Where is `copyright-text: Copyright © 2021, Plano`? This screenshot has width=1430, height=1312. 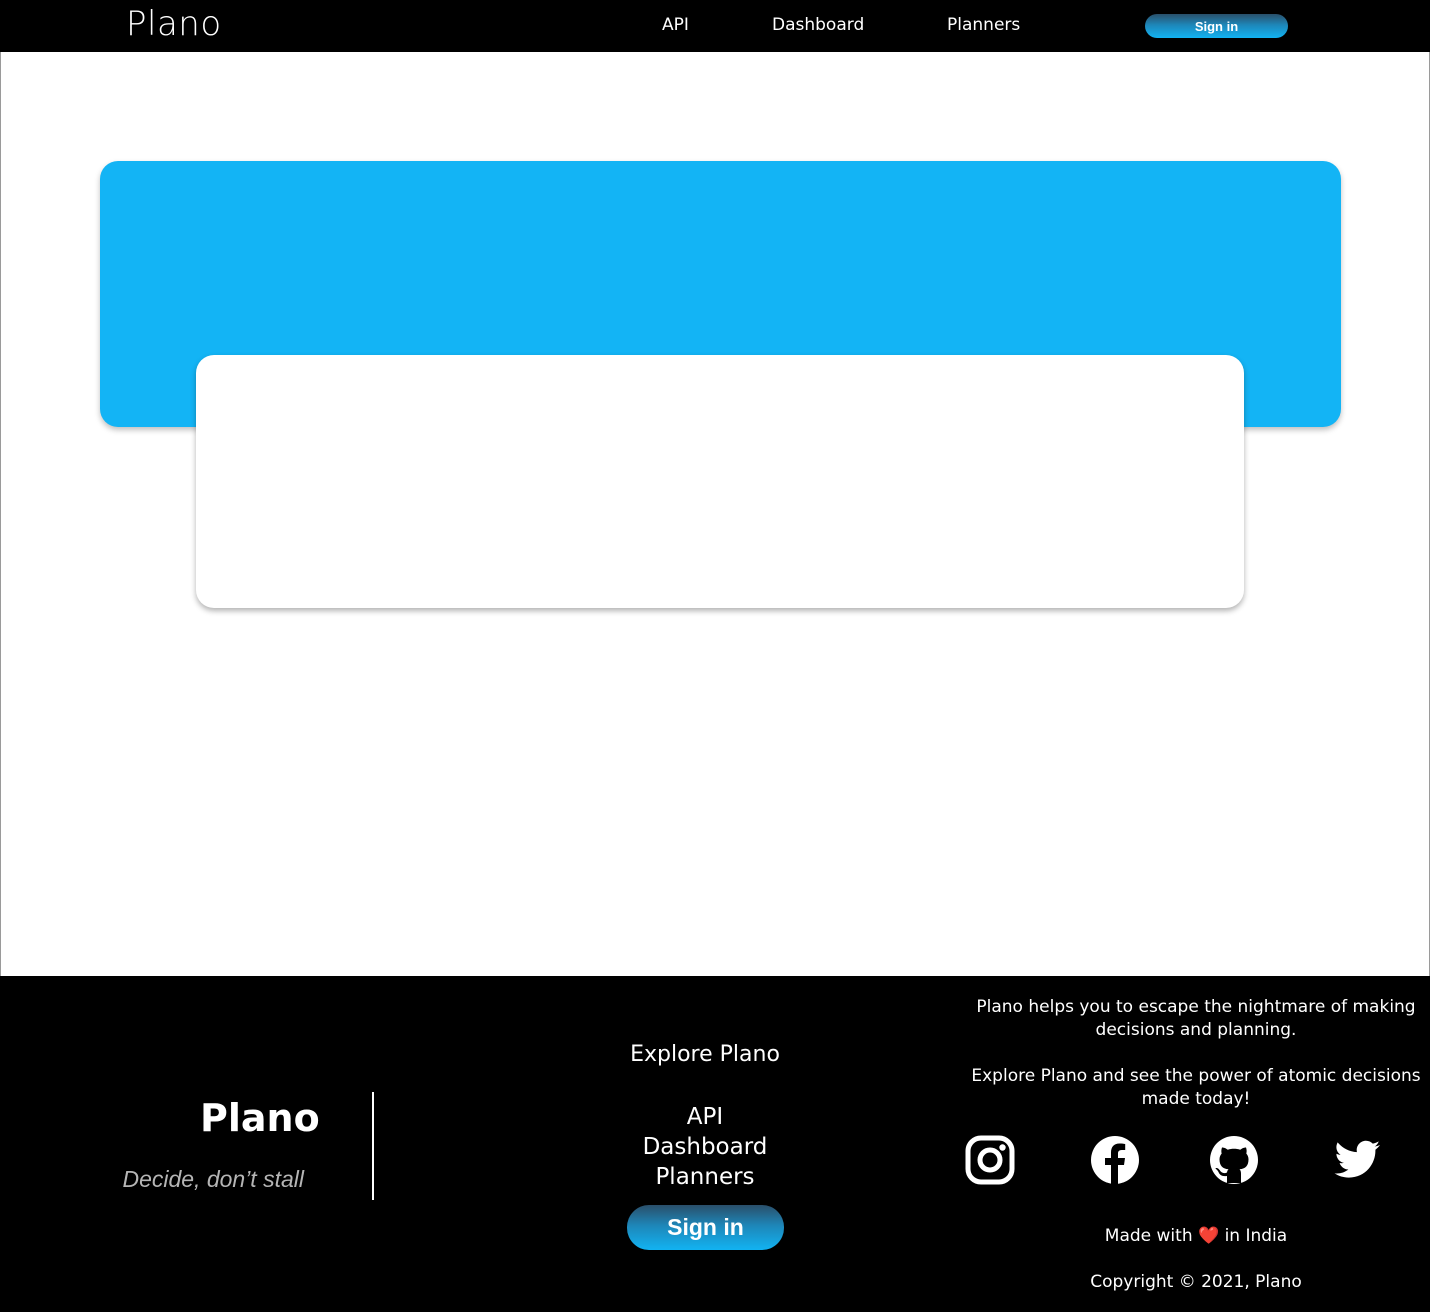 copyright-text: Copyright © 2021, Plano is located at coordinates (1196, 1282).